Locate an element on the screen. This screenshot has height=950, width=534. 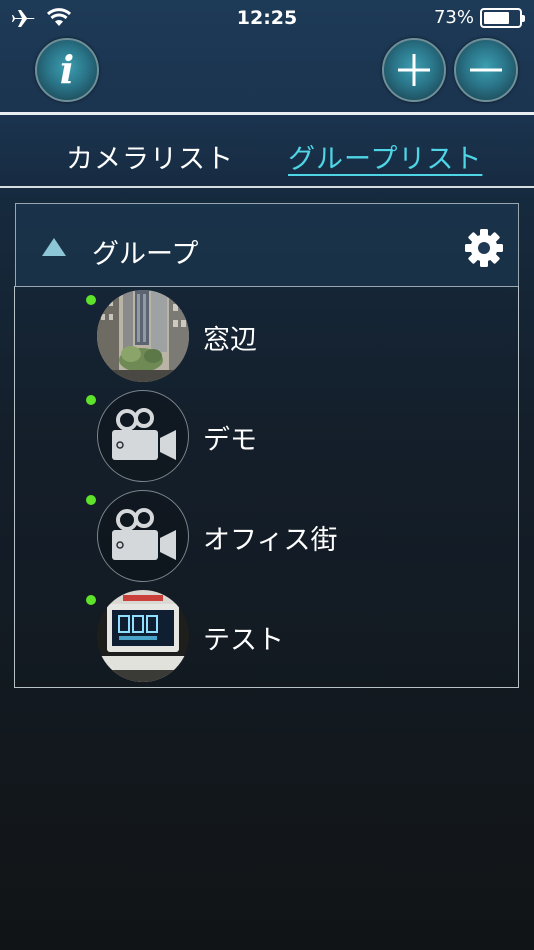
clock-photo-icon is located at coordinates (143, 636).